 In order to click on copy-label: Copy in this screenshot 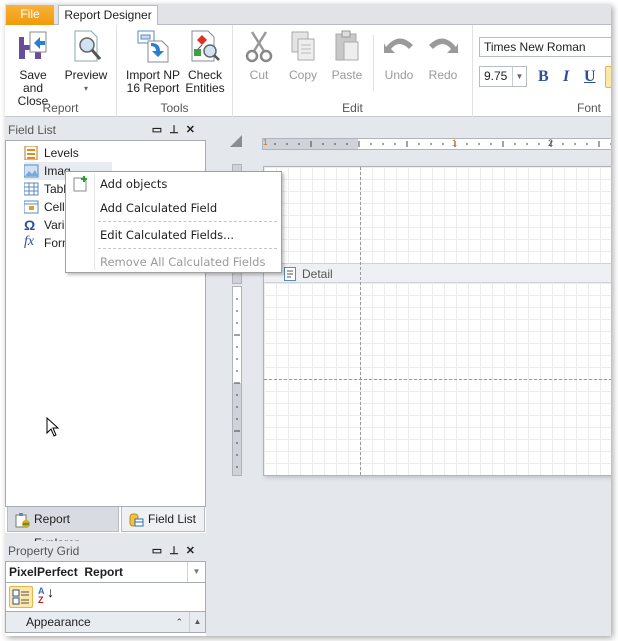, I will do `click(302, 75)`.